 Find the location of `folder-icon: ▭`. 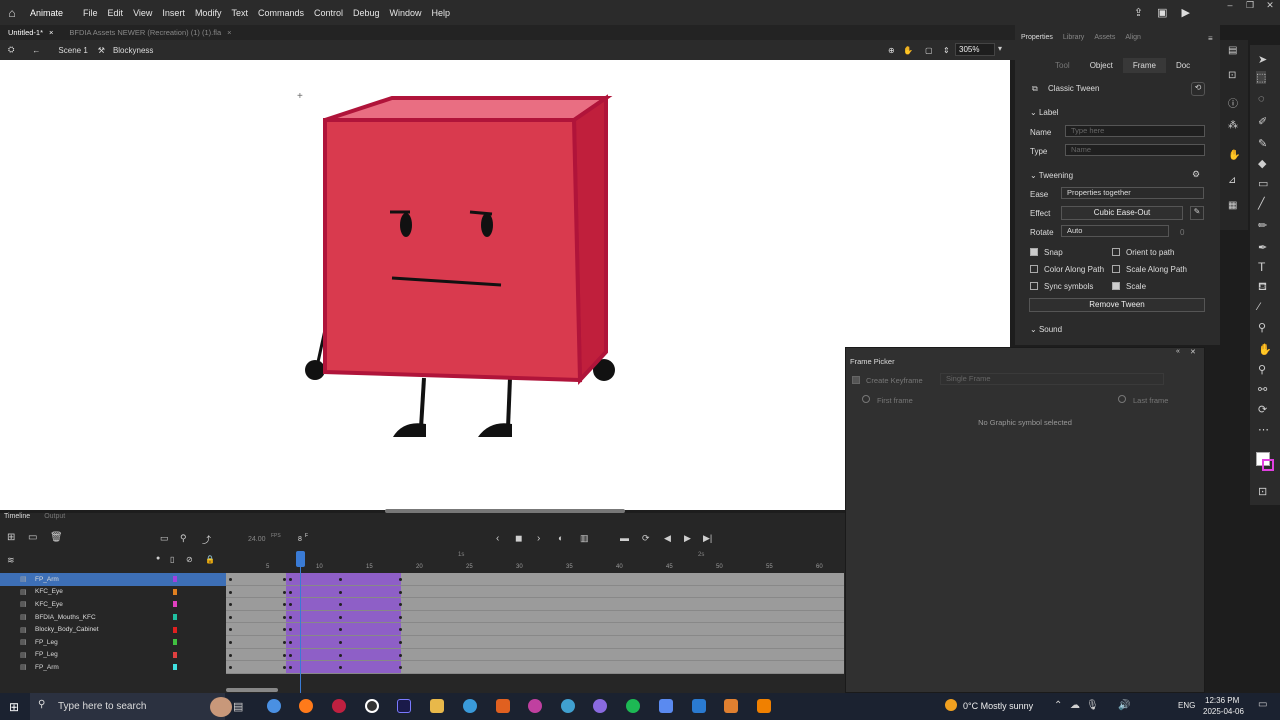

folder-icon: ▭ is located at coordinates (32, 537).